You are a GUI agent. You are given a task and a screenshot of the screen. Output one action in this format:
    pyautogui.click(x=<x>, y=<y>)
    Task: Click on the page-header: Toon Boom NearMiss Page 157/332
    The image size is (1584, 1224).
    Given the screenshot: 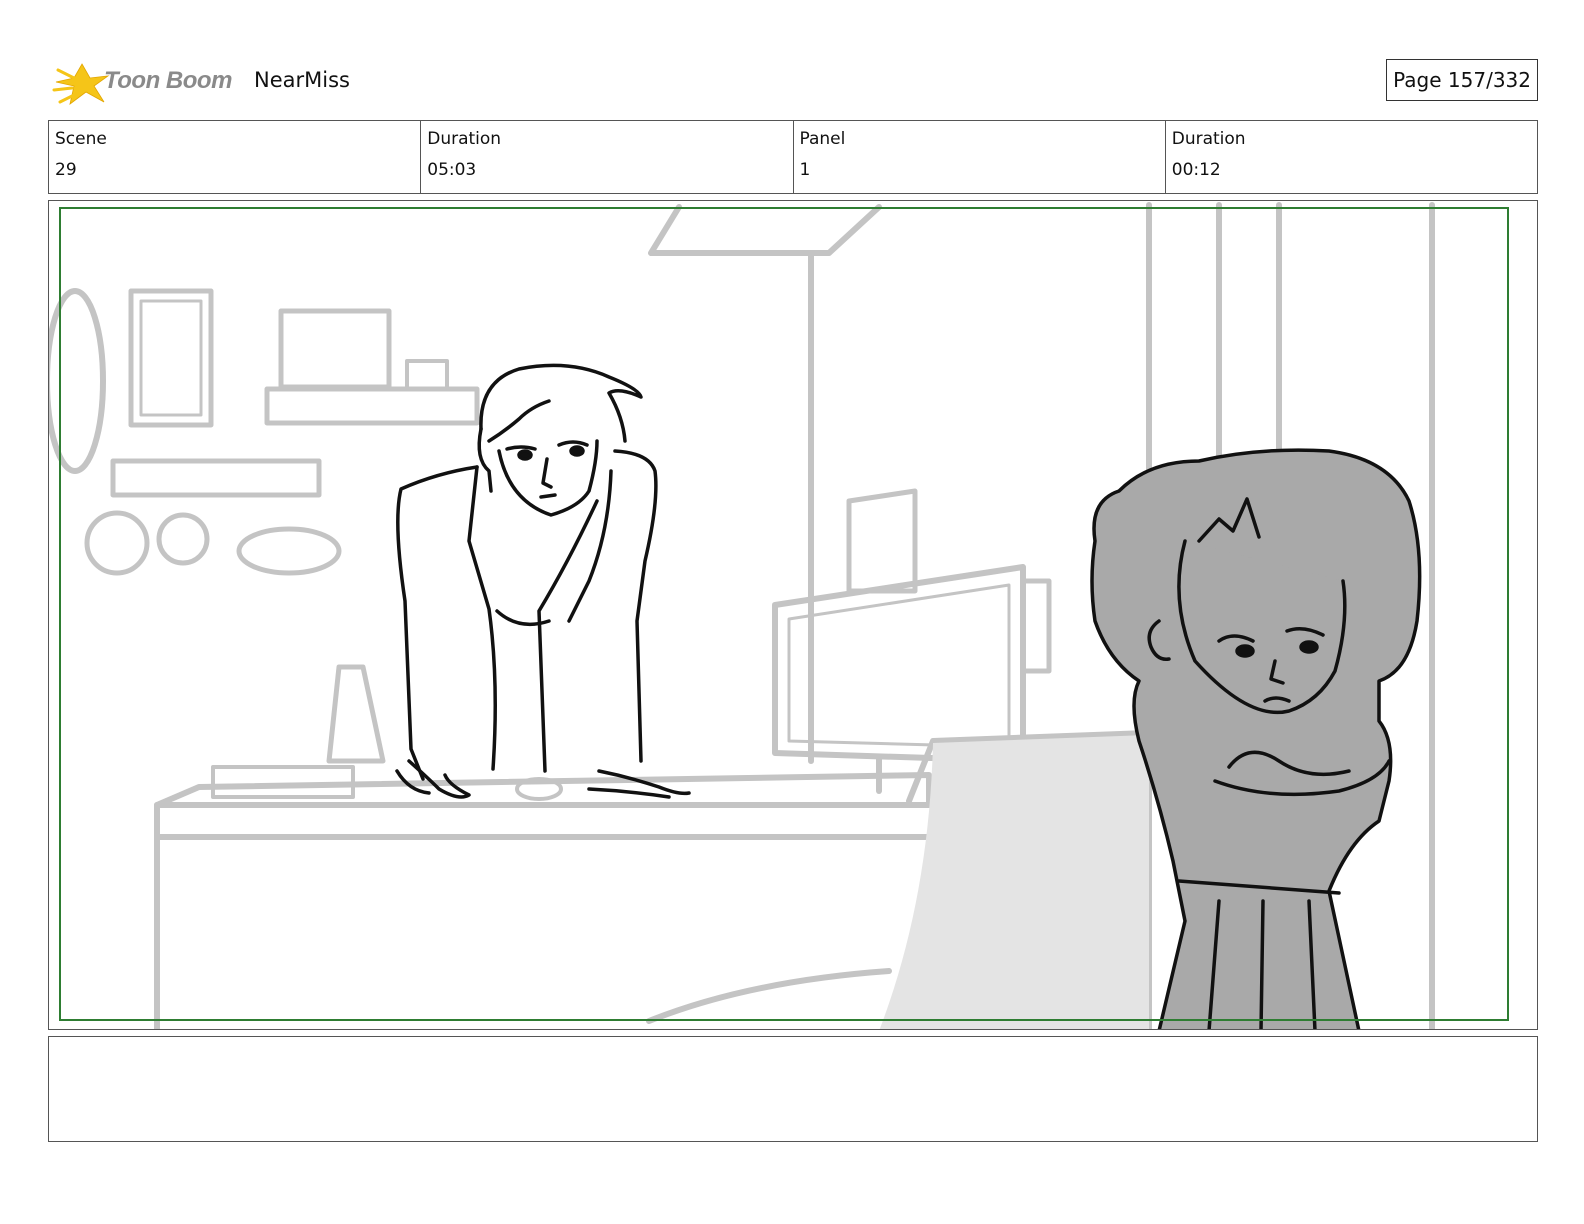 What is the action you would take?
    pyautogui.click(x=793, y=82)
    